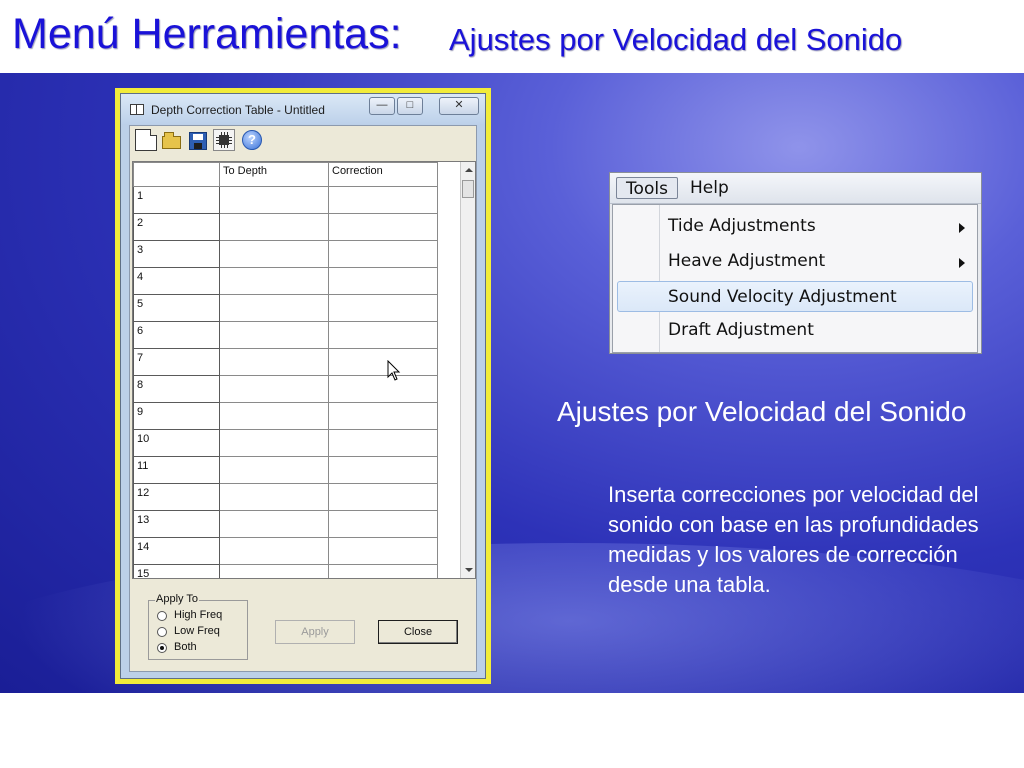 This screenshot has height=768, width=1024. I want to click on table-row: 6, so click(285, 335).